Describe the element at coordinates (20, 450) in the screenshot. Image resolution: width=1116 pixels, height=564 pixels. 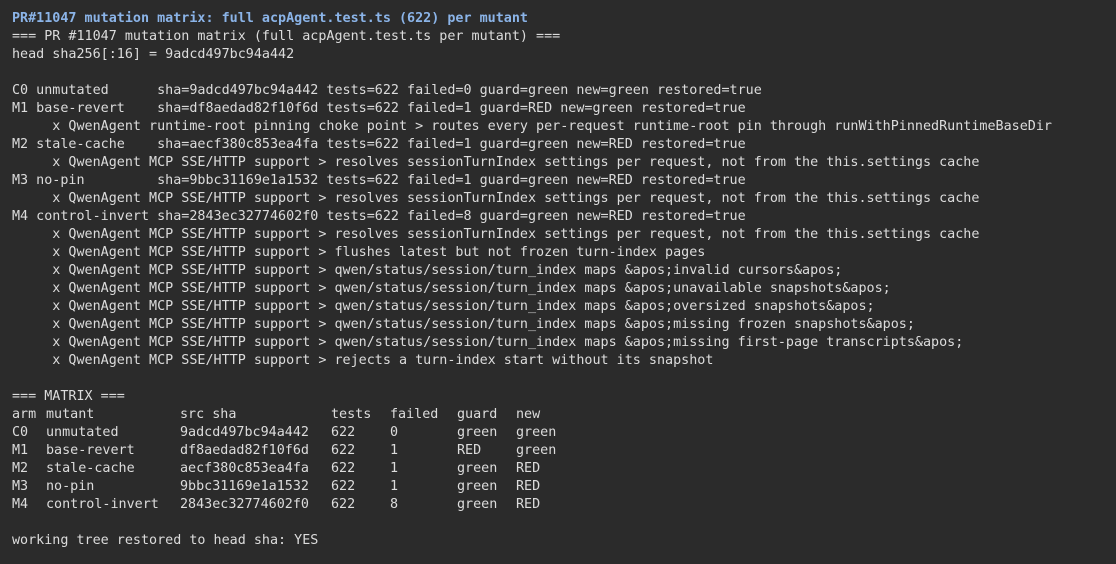
I see `matrix-cell-arm: M1` at that location.